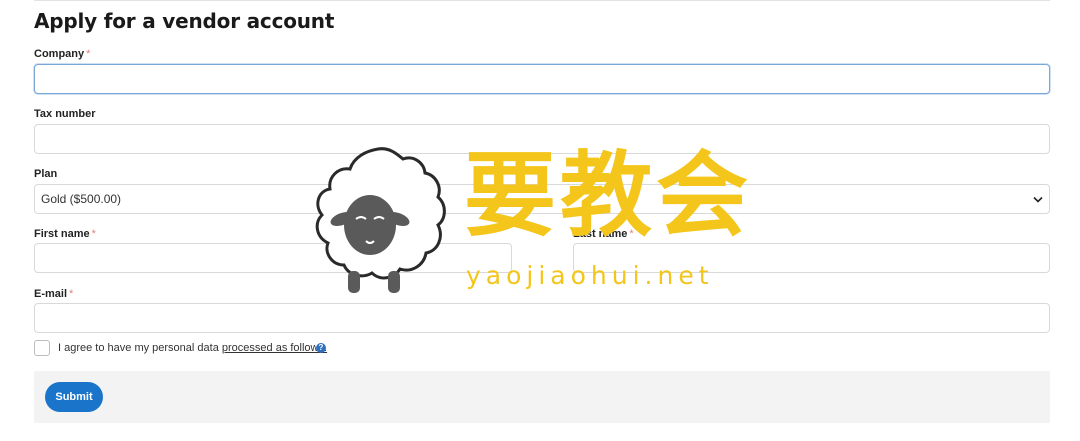 The height and width of the screenshot is (441, 1080). I want to click on company-label: Company *, so click(62, 54).